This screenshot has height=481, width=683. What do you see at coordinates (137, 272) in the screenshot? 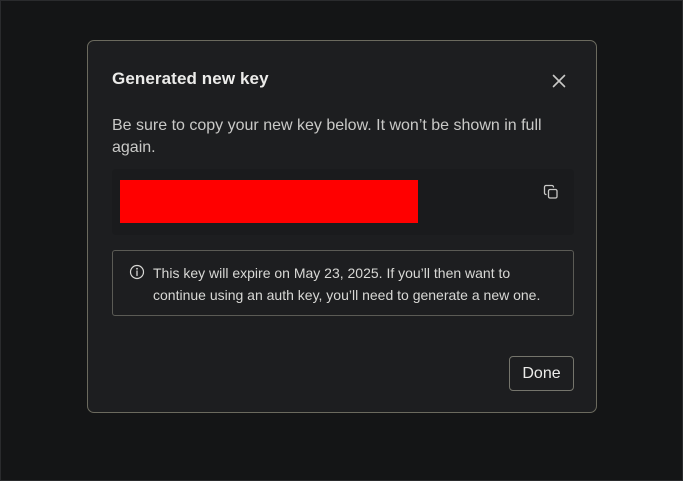
I see `info-icon` at bounding box center [137, 272].